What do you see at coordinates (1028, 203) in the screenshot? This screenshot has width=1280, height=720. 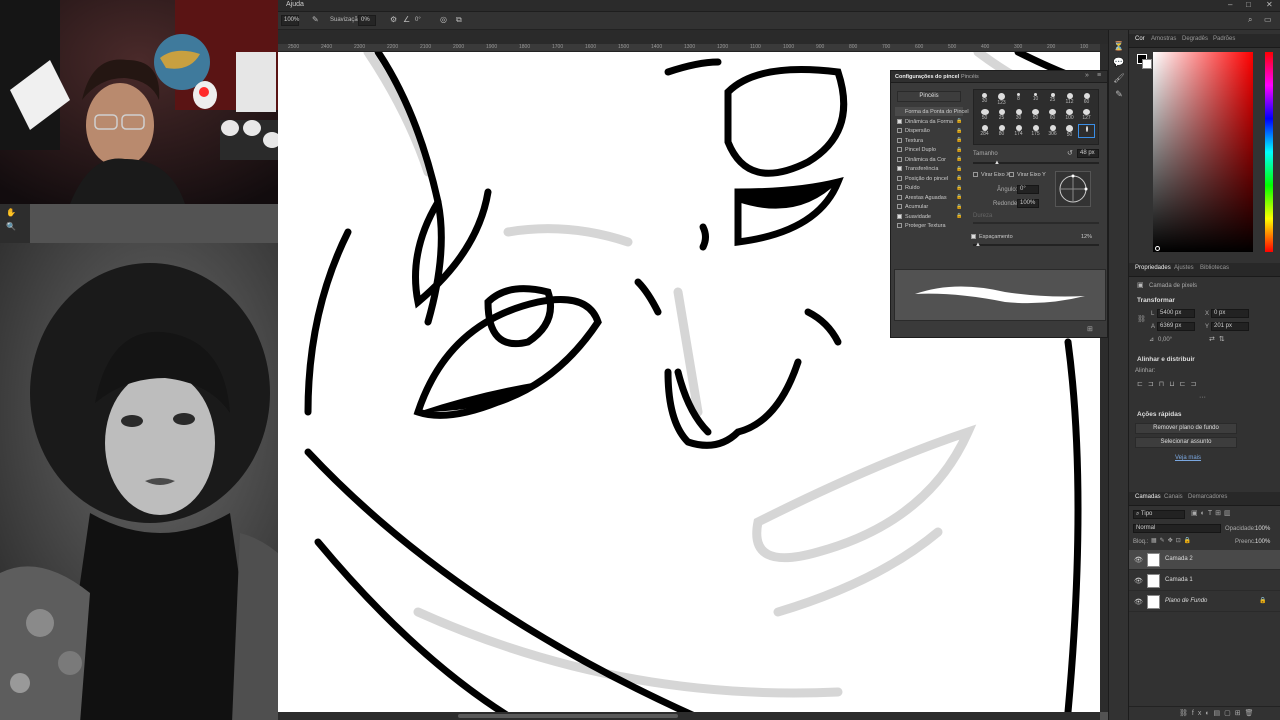 I see `roundness-field: 100%` at bounding box center [1028, 203].